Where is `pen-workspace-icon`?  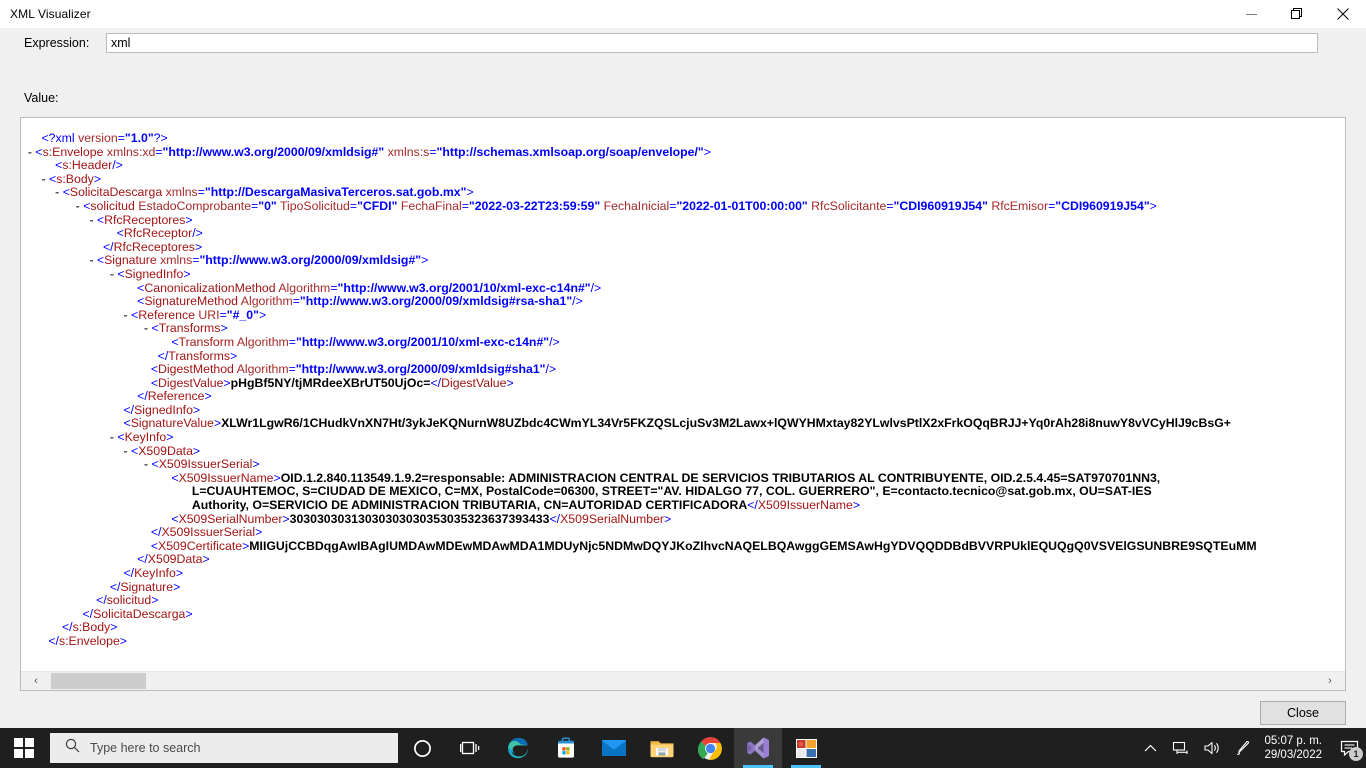
pen-workspace-icon is located at coordinates (1243, 748).